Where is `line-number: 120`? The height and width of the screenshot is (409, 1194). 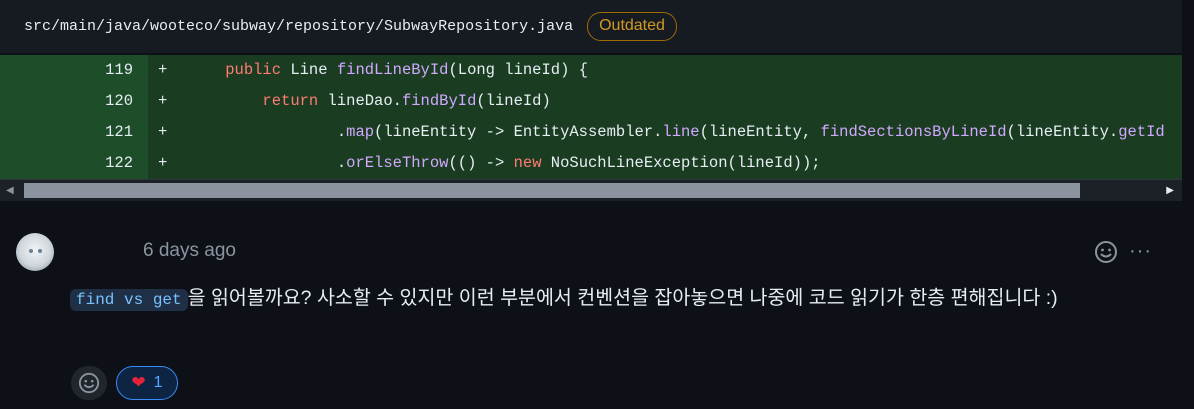 line-number: 120 is located at coordinates (74, 101).